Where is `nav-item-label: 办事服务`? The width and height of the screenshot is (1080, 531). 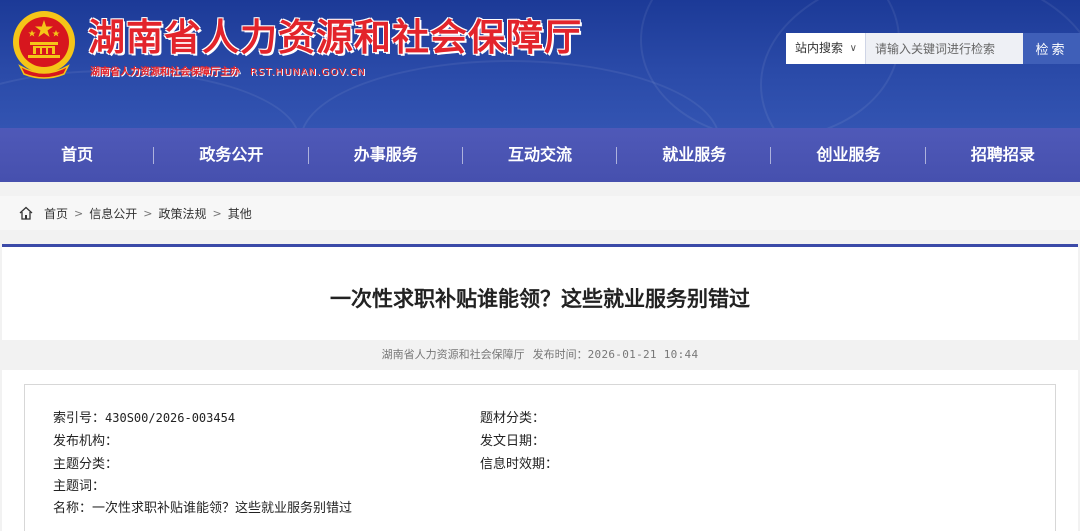 nav-item-label: 办事服务 is located at coordinates (385, 154).